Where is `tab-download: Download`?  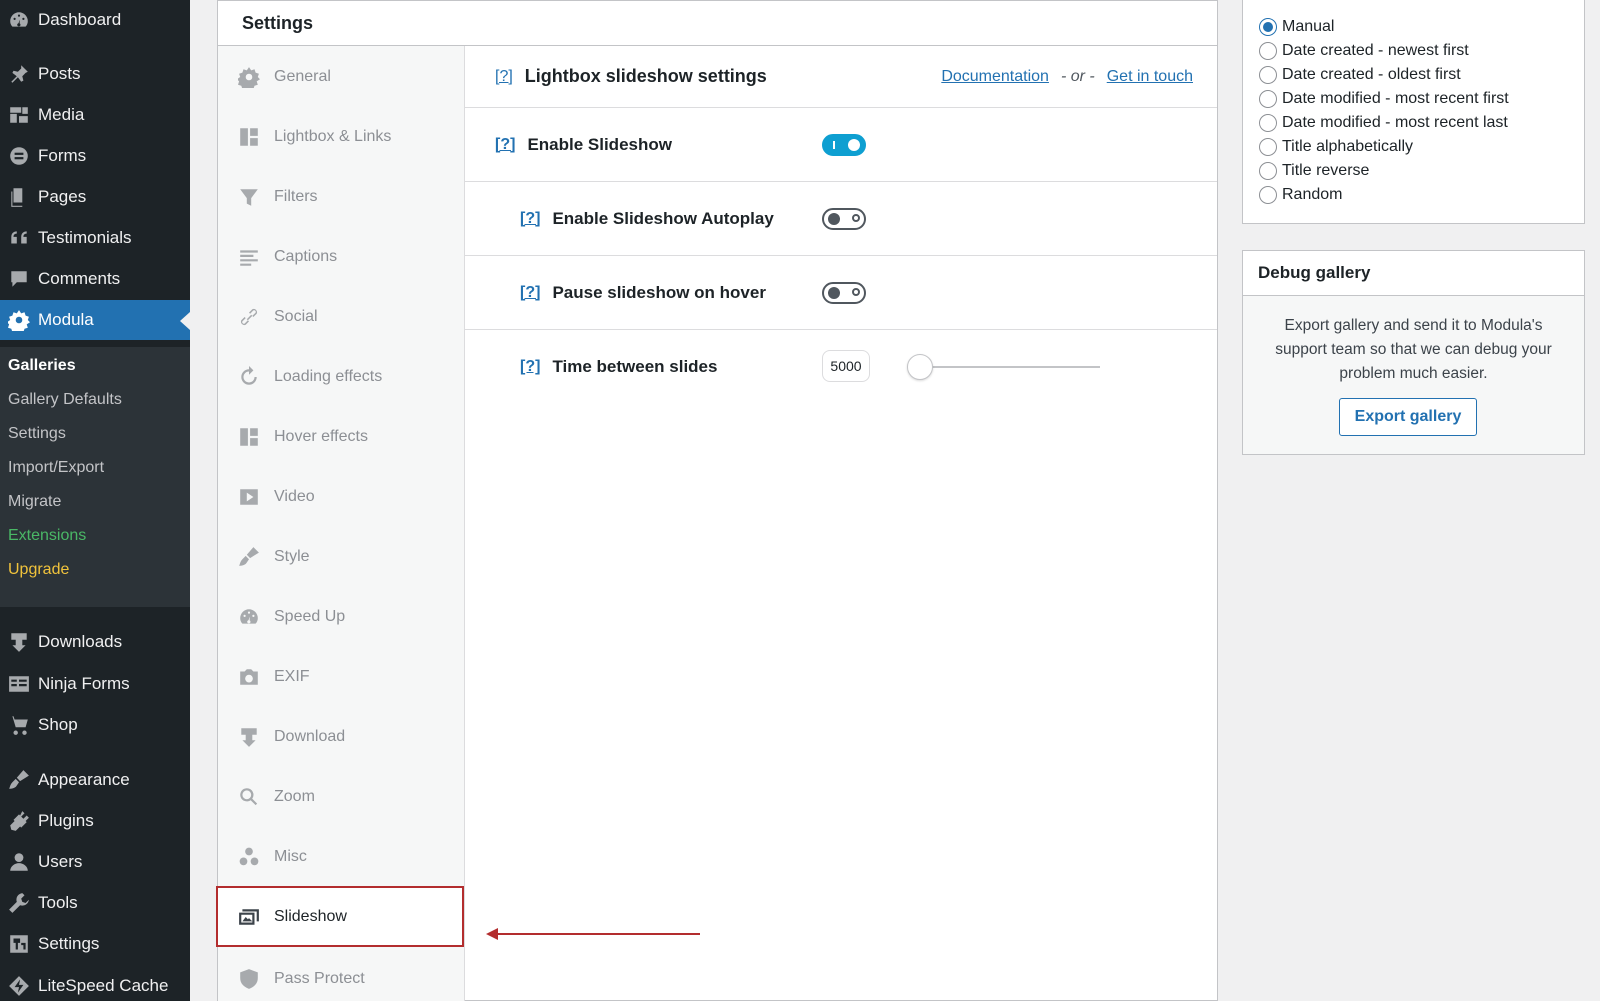 tab-download: Download is located at coordinates (341, 736).